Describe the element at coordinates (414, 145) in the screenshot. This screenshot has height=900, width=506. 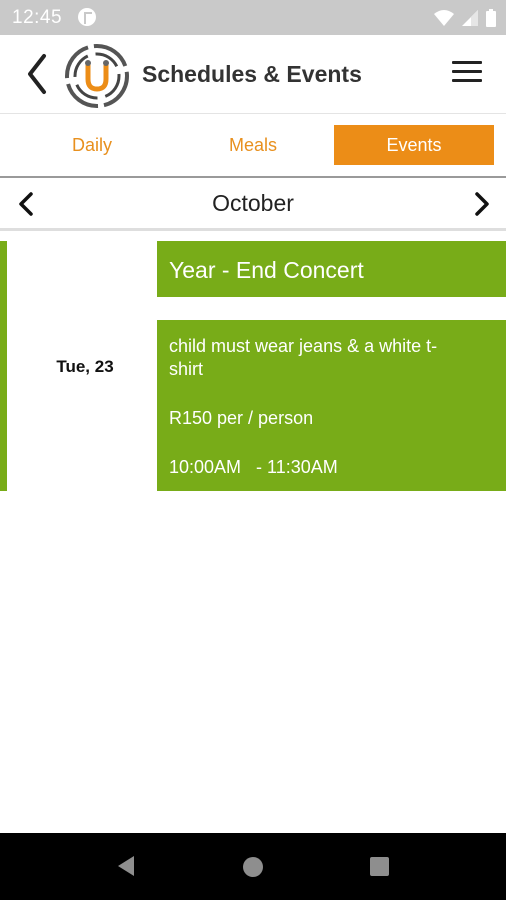
I see `tab-events: Events` at that location.